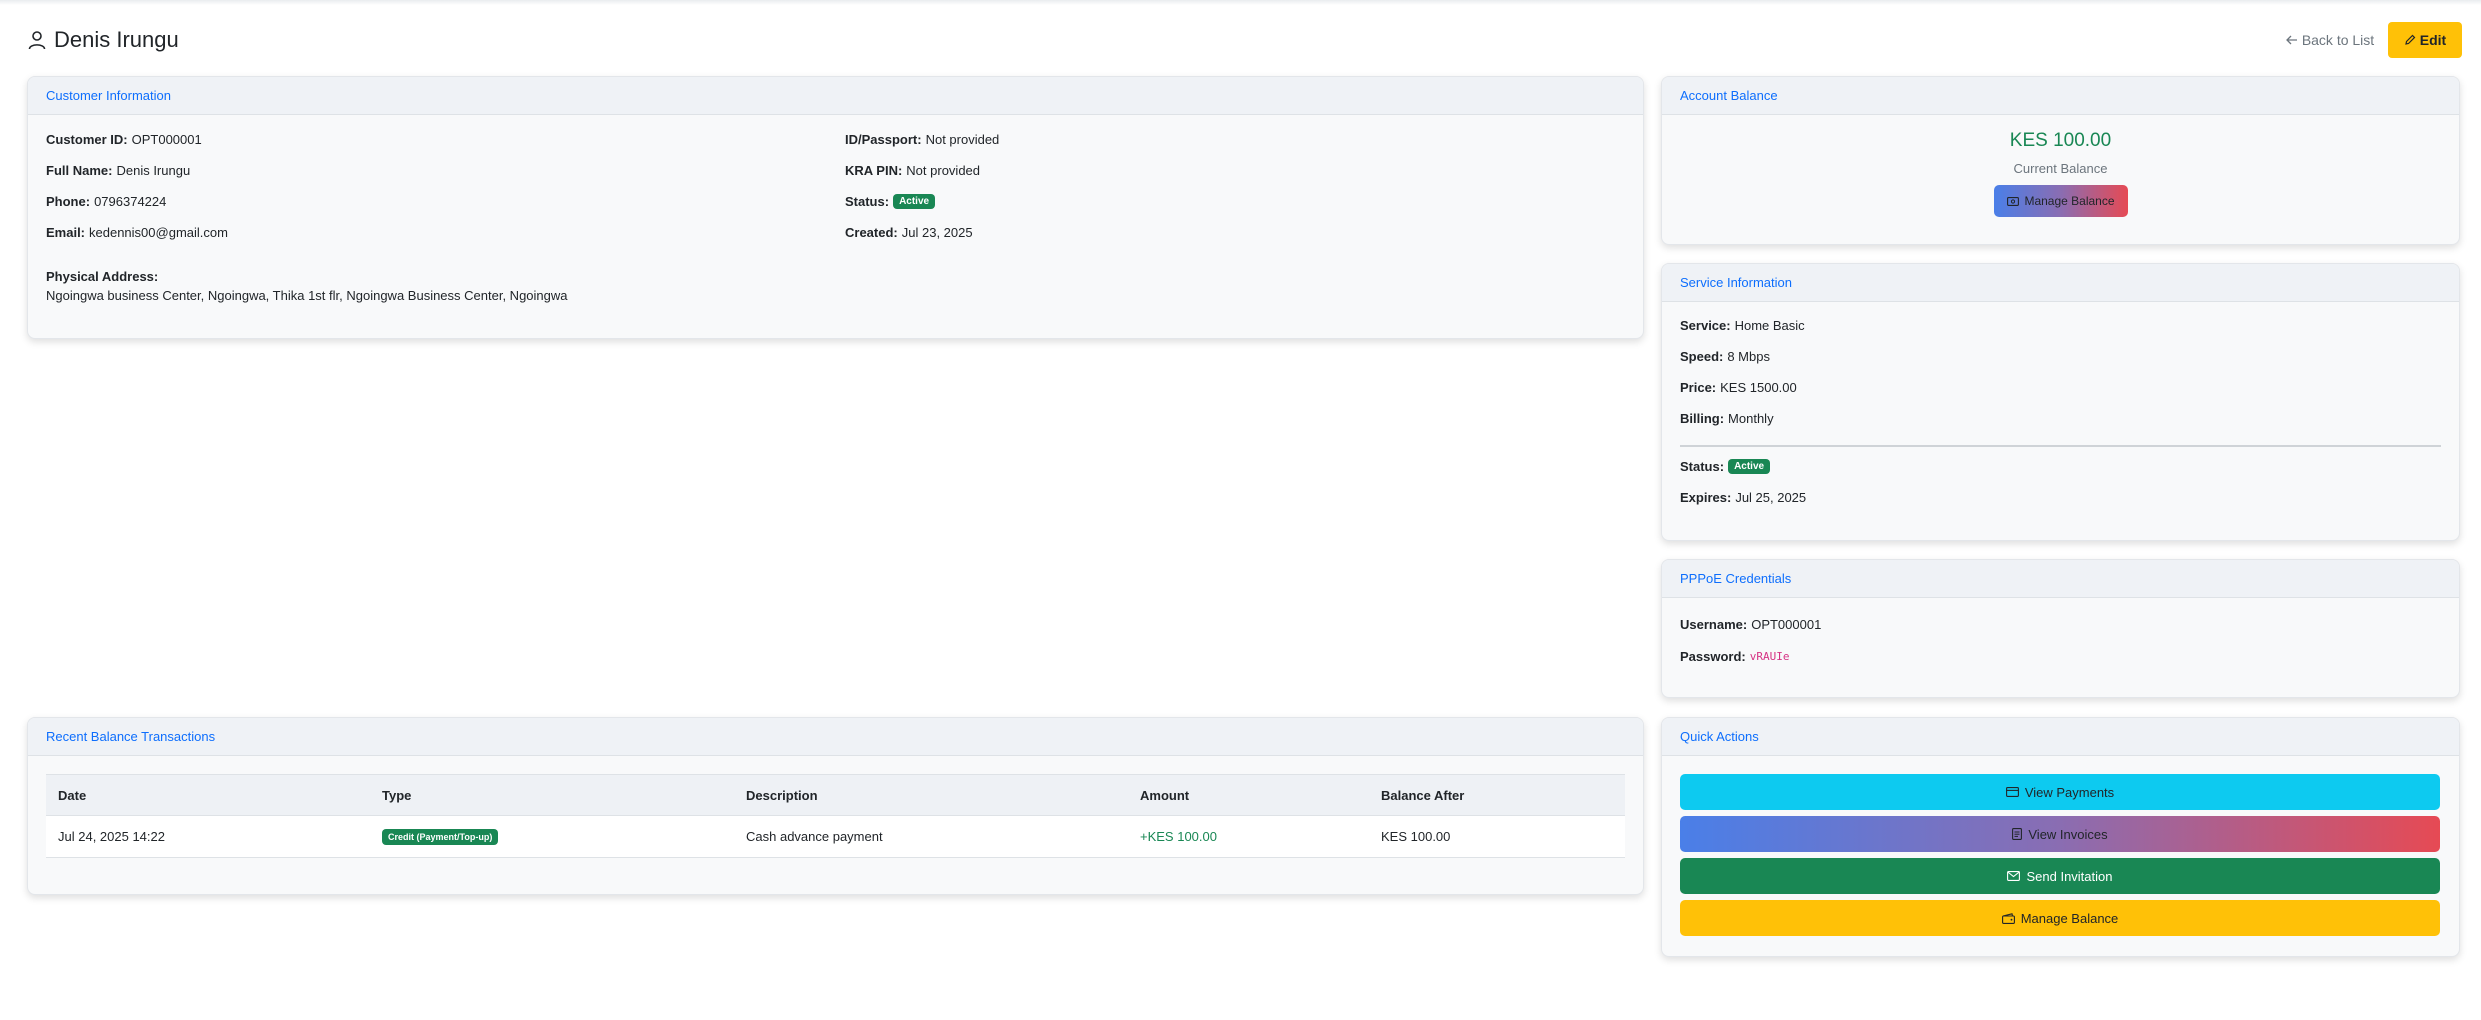 Image resolution: width=2481 pixels, height=1020 pixels. I want to click on person-icon, so click(37, 40).